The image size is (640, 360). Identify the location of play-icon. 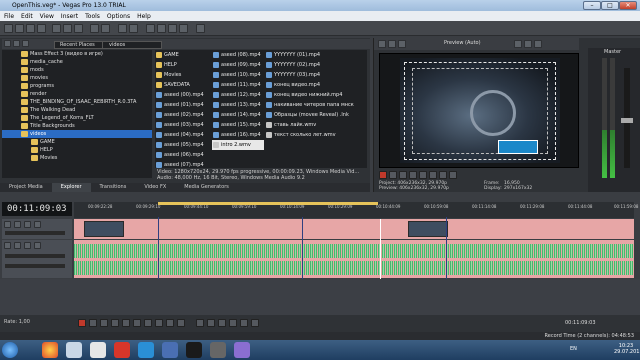
(413, 175).